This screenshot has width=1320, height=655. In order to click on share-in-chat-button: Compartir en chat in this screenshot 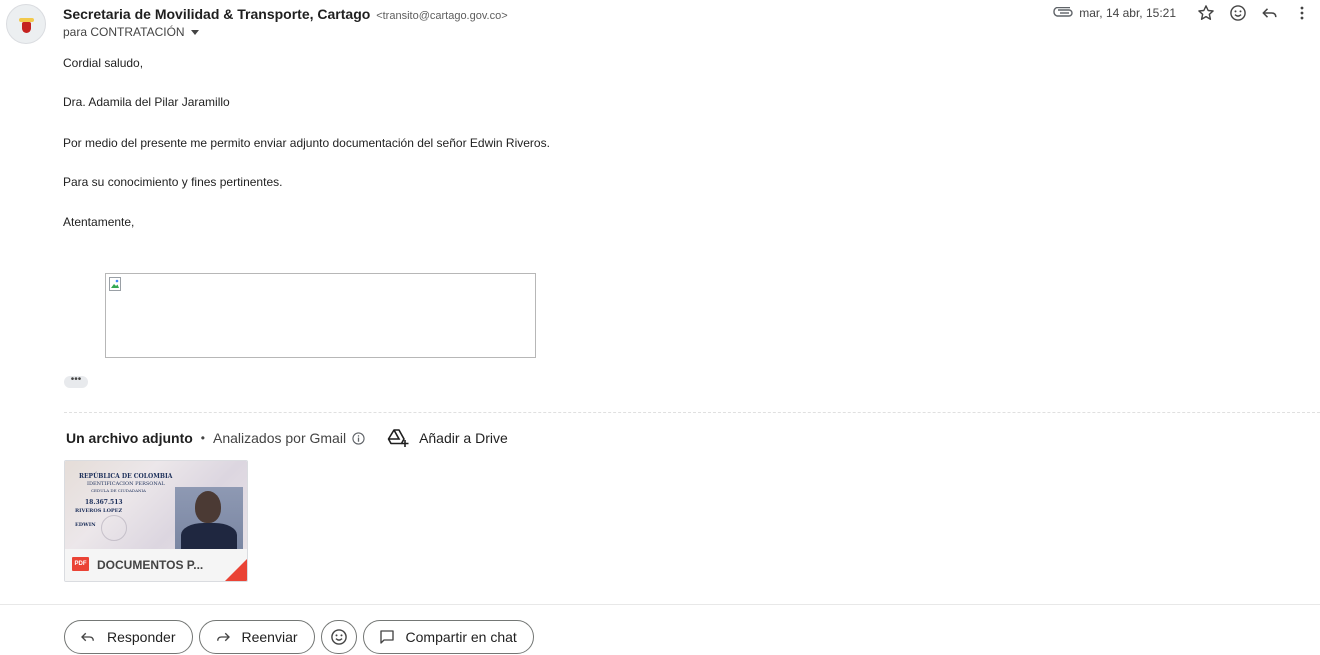, I will do `click(448, 637)`.